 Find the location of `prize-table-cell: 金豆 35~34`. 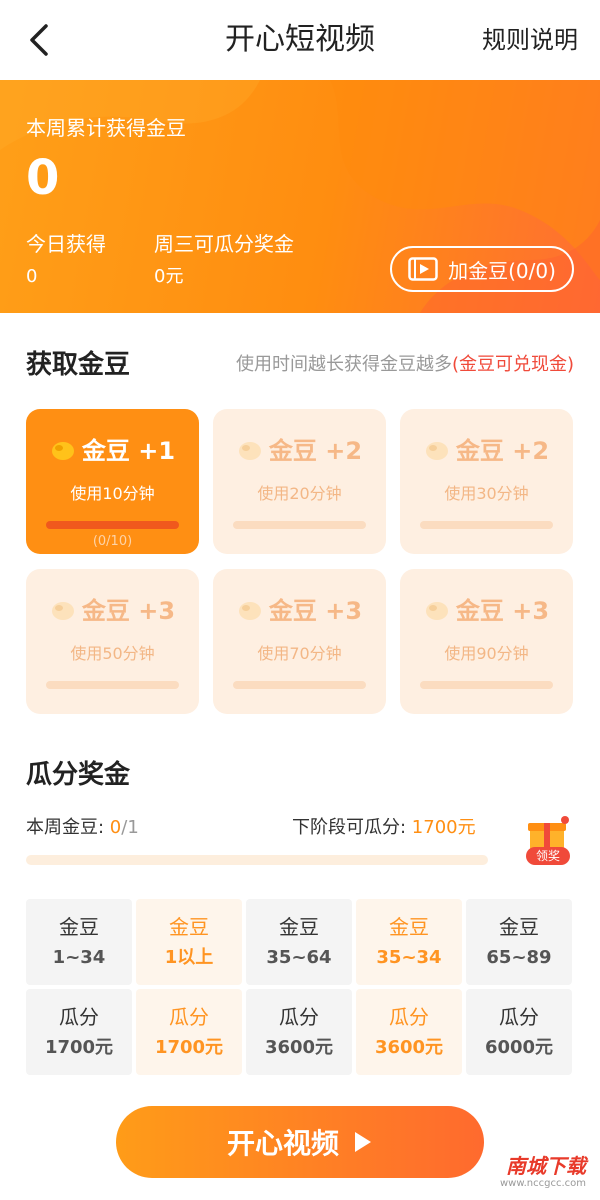

prize-table-cell: 金豆 35~34 is located at coordinates (409, 942).